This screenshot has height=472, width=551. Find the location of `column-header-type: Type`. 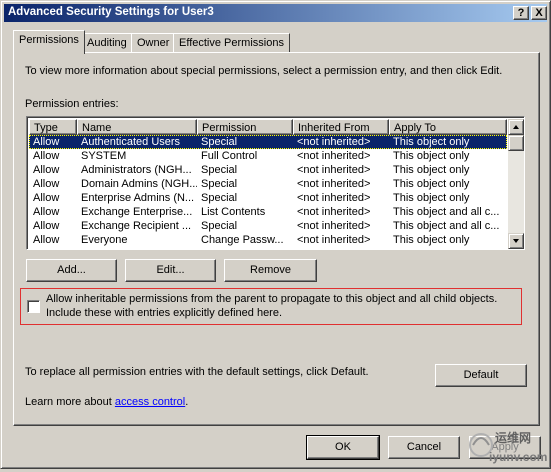

column-header-type: Type is located at coordinates (53, 127).